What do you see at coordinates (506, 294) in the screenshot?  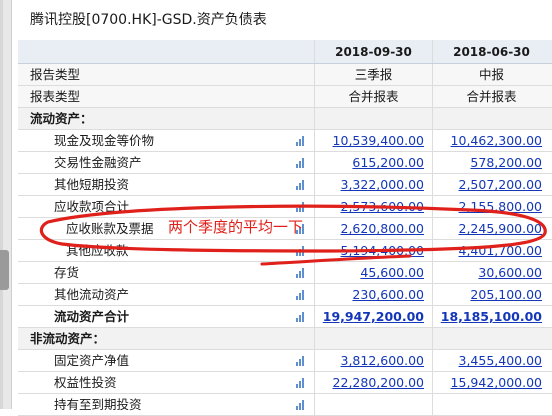 I see `value-link: 205,100.00` at bounding box center [506, 294].